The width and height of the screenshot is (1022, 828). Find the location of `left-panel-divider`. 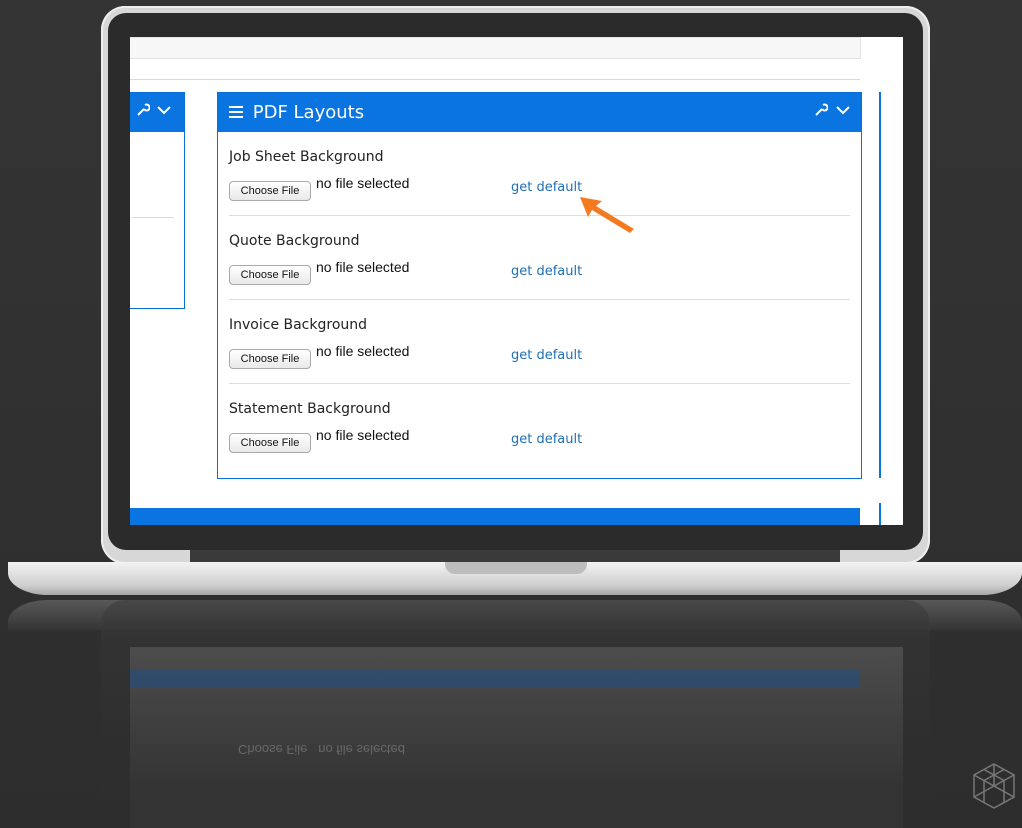

left-panel-divider is located at coordinates (152, 217).